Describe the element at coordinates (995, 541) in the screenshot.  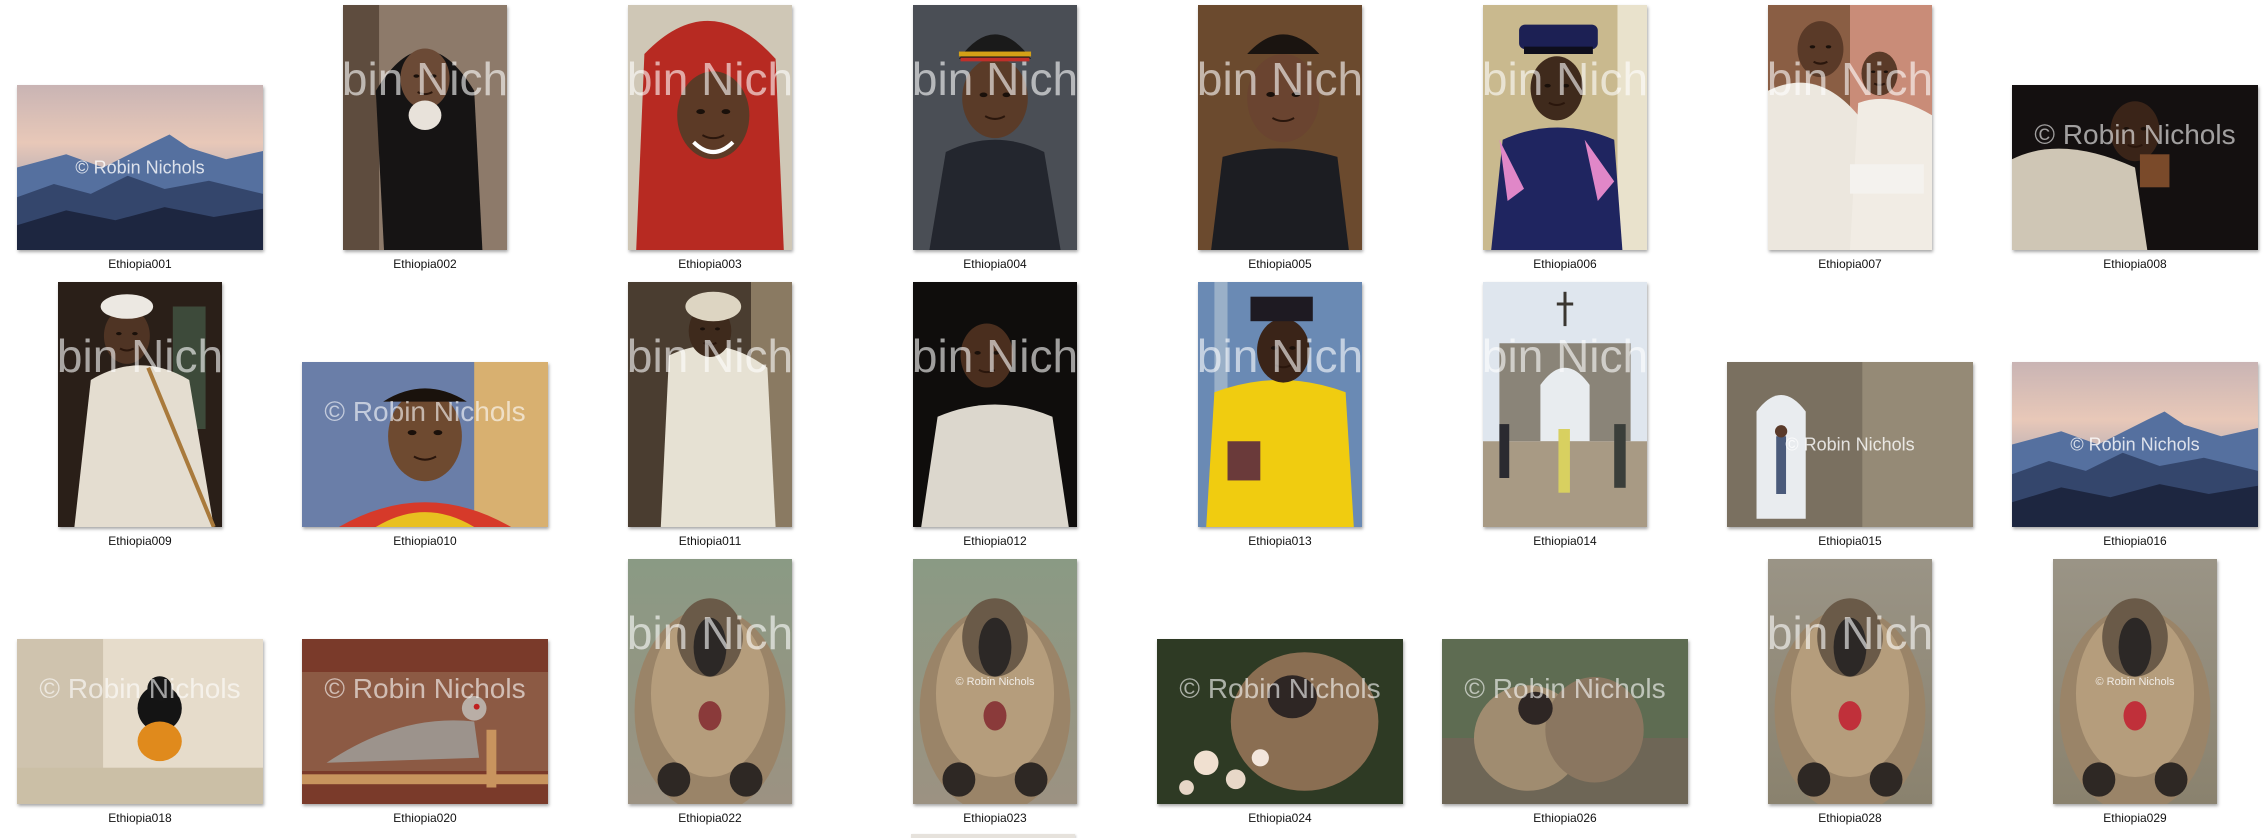
I see `thumbnail-caption: Ethiopia012` at that location.